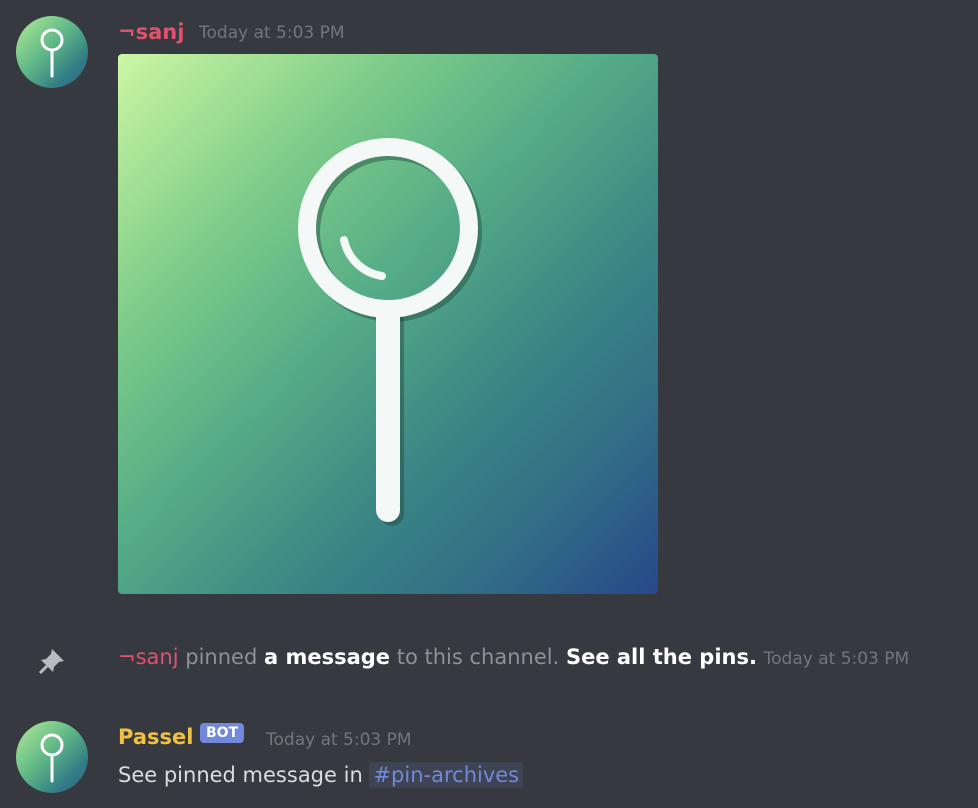 This screenshot has height=808, width=978. I want to click on message-link: a message, so click(327, 657).